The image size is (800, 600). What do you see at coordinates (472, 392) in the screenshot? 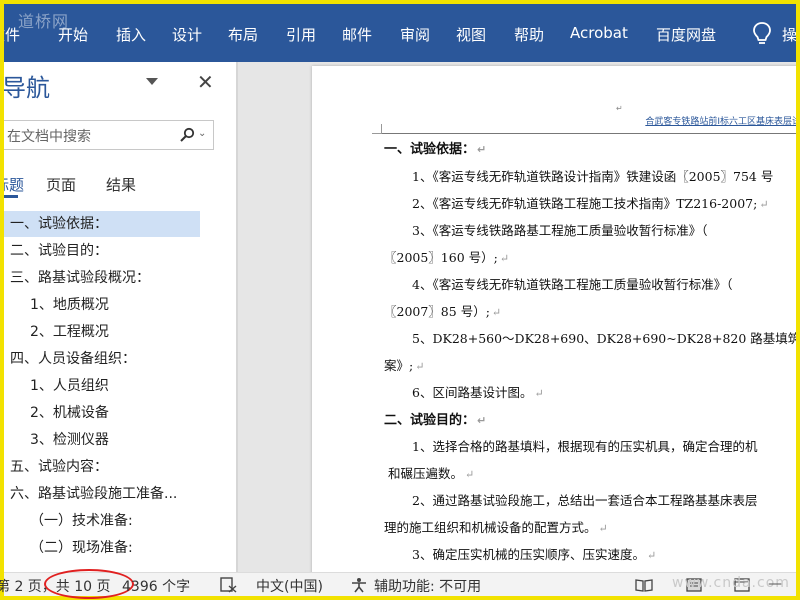
I see `doc-line: 6、区间路基设计图。` at bounding box center [472, 392].